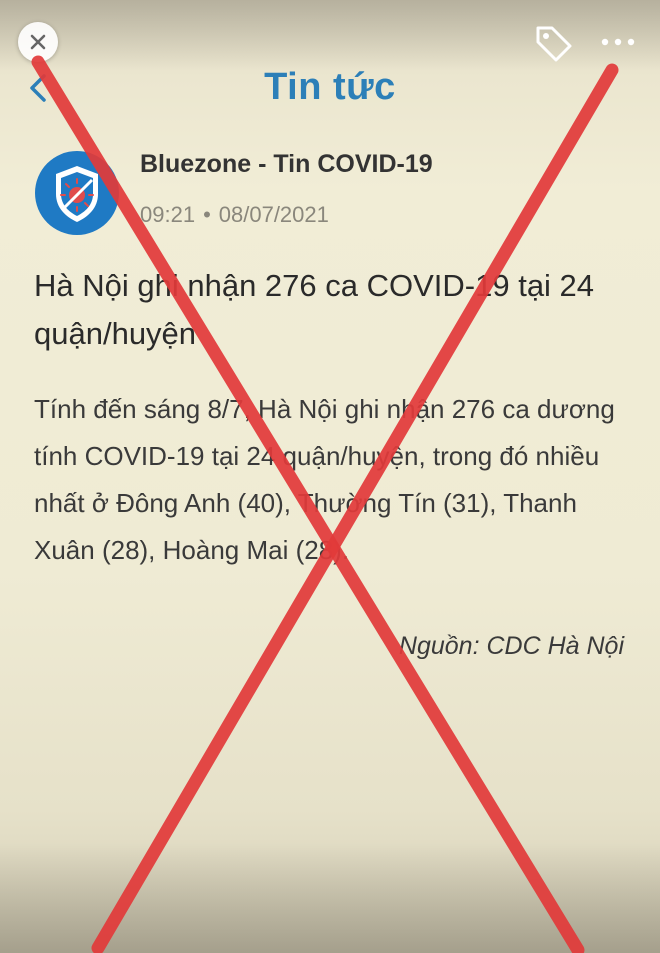 Image resolution: width=660 pixels, height=953 pixels. Describe the element at coordinates (330, 87) in the screenshot. I see `page-title: Tin tức` at that location.